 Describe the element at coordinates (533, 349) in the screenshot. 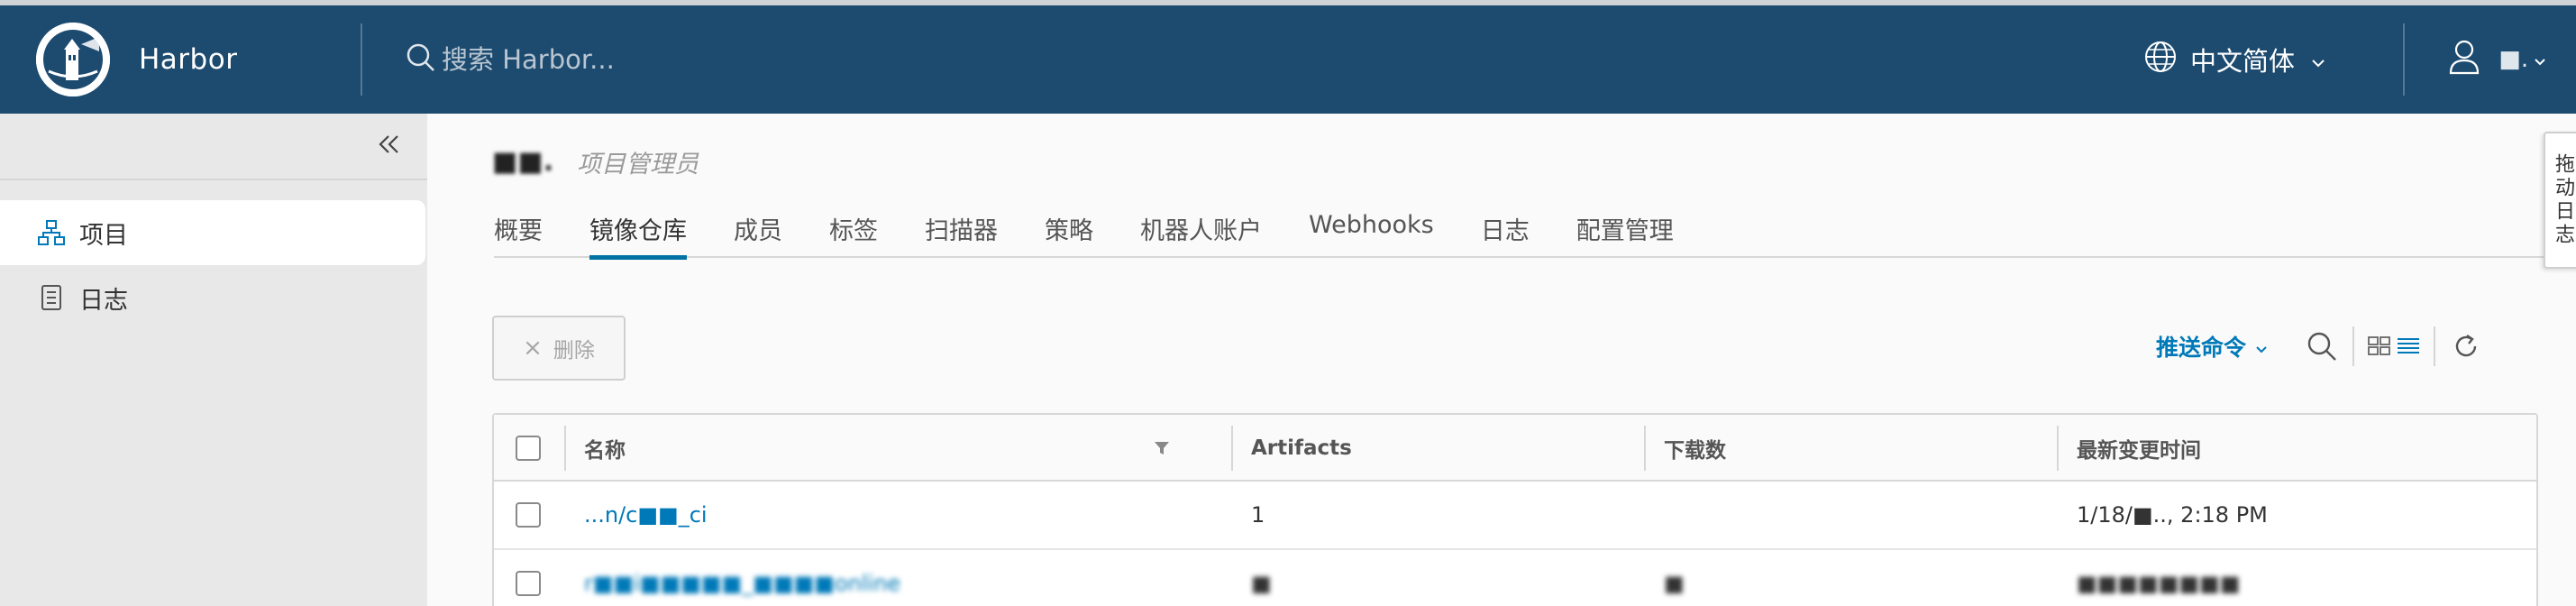

I see `close-icon: ×` at that location.